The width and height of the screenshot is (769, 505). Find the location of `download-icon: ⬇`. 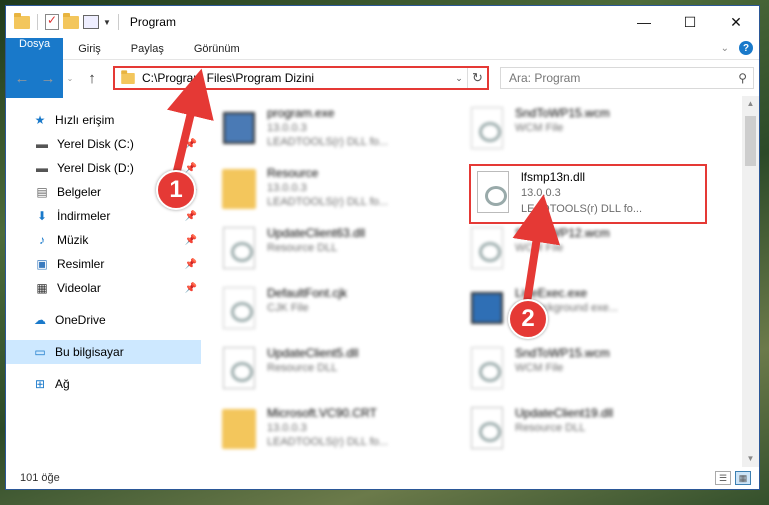

download-icon: ⬇ is located at coordinates (42, 216).